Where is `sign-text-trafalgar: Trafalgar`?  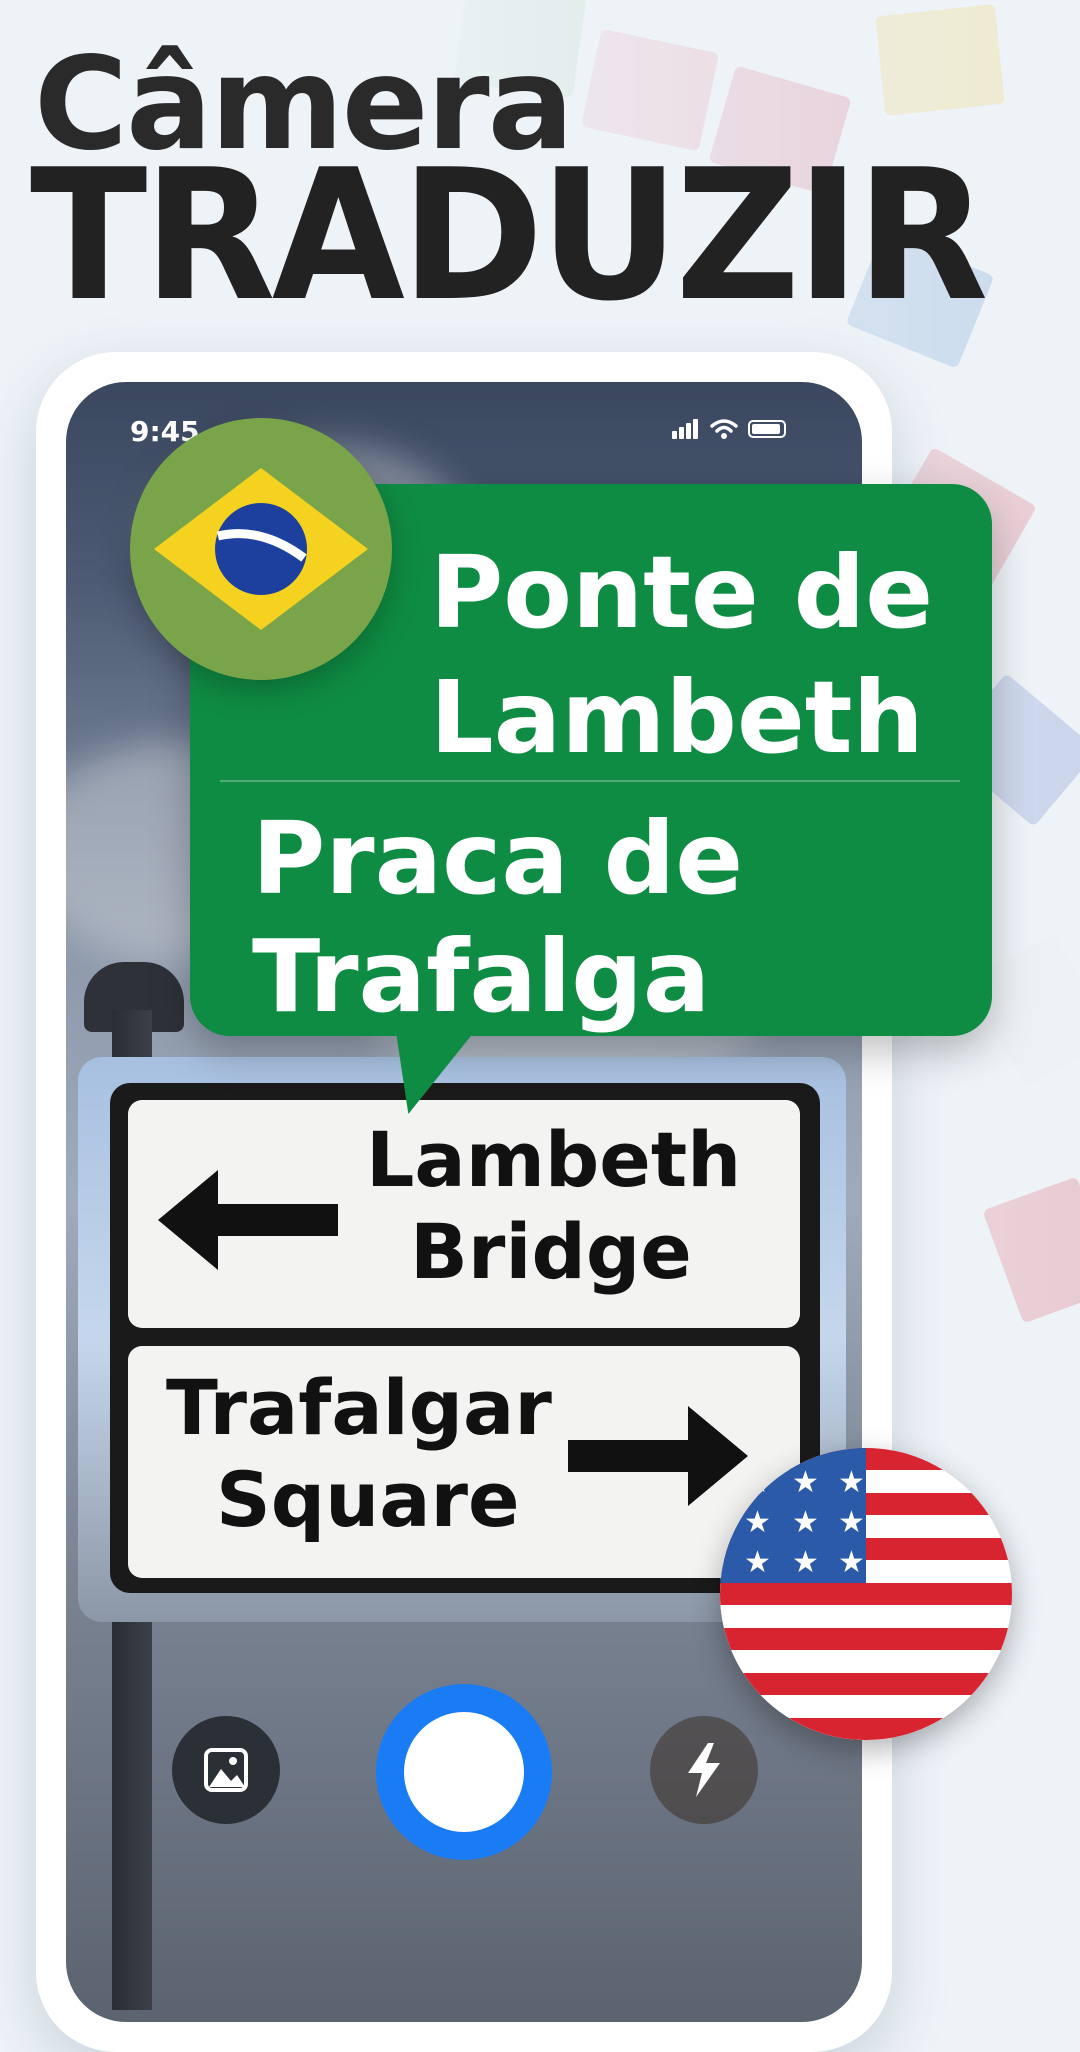
sign-text-trafalgar: Trafalgar is located at coordinates (359, 1407).